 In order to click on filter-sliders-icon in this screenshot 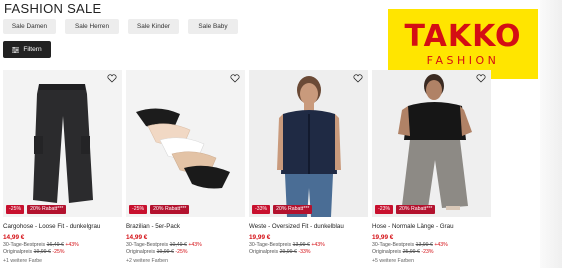, I will do `click(16, 49)`.